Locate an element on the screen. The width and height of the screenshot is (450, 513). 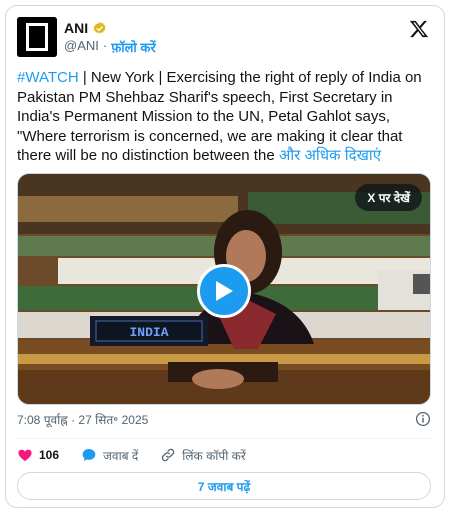
account-handle: @ANI is located at coordinates (81, 47).